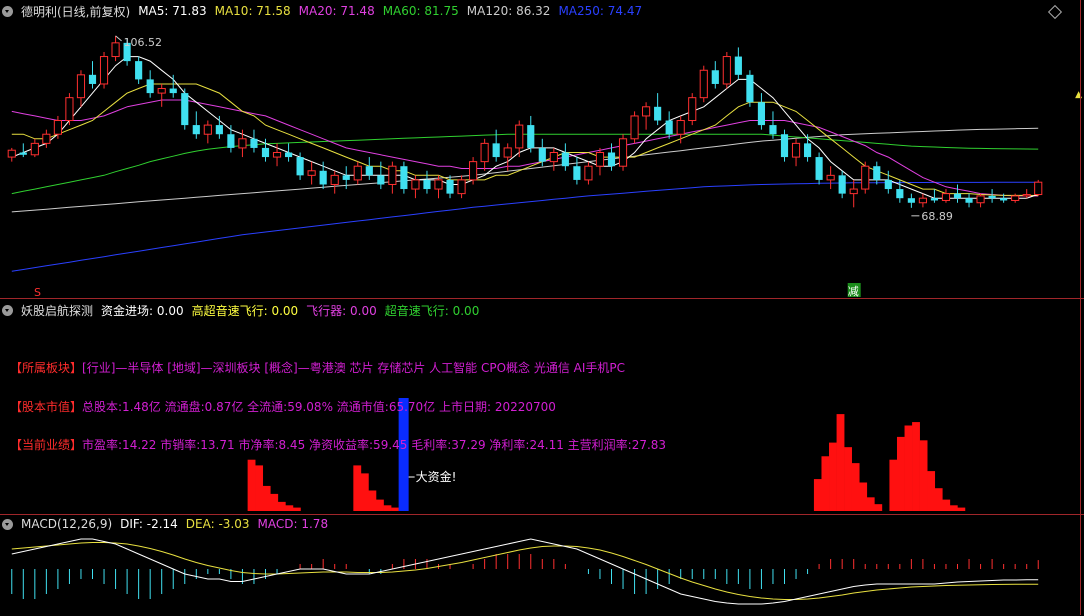 The image size is (1084, 616). Describe the element at coordinates (149, 524) in the screenshot. I see `macd-dif: DIF: -2.14` at that location.